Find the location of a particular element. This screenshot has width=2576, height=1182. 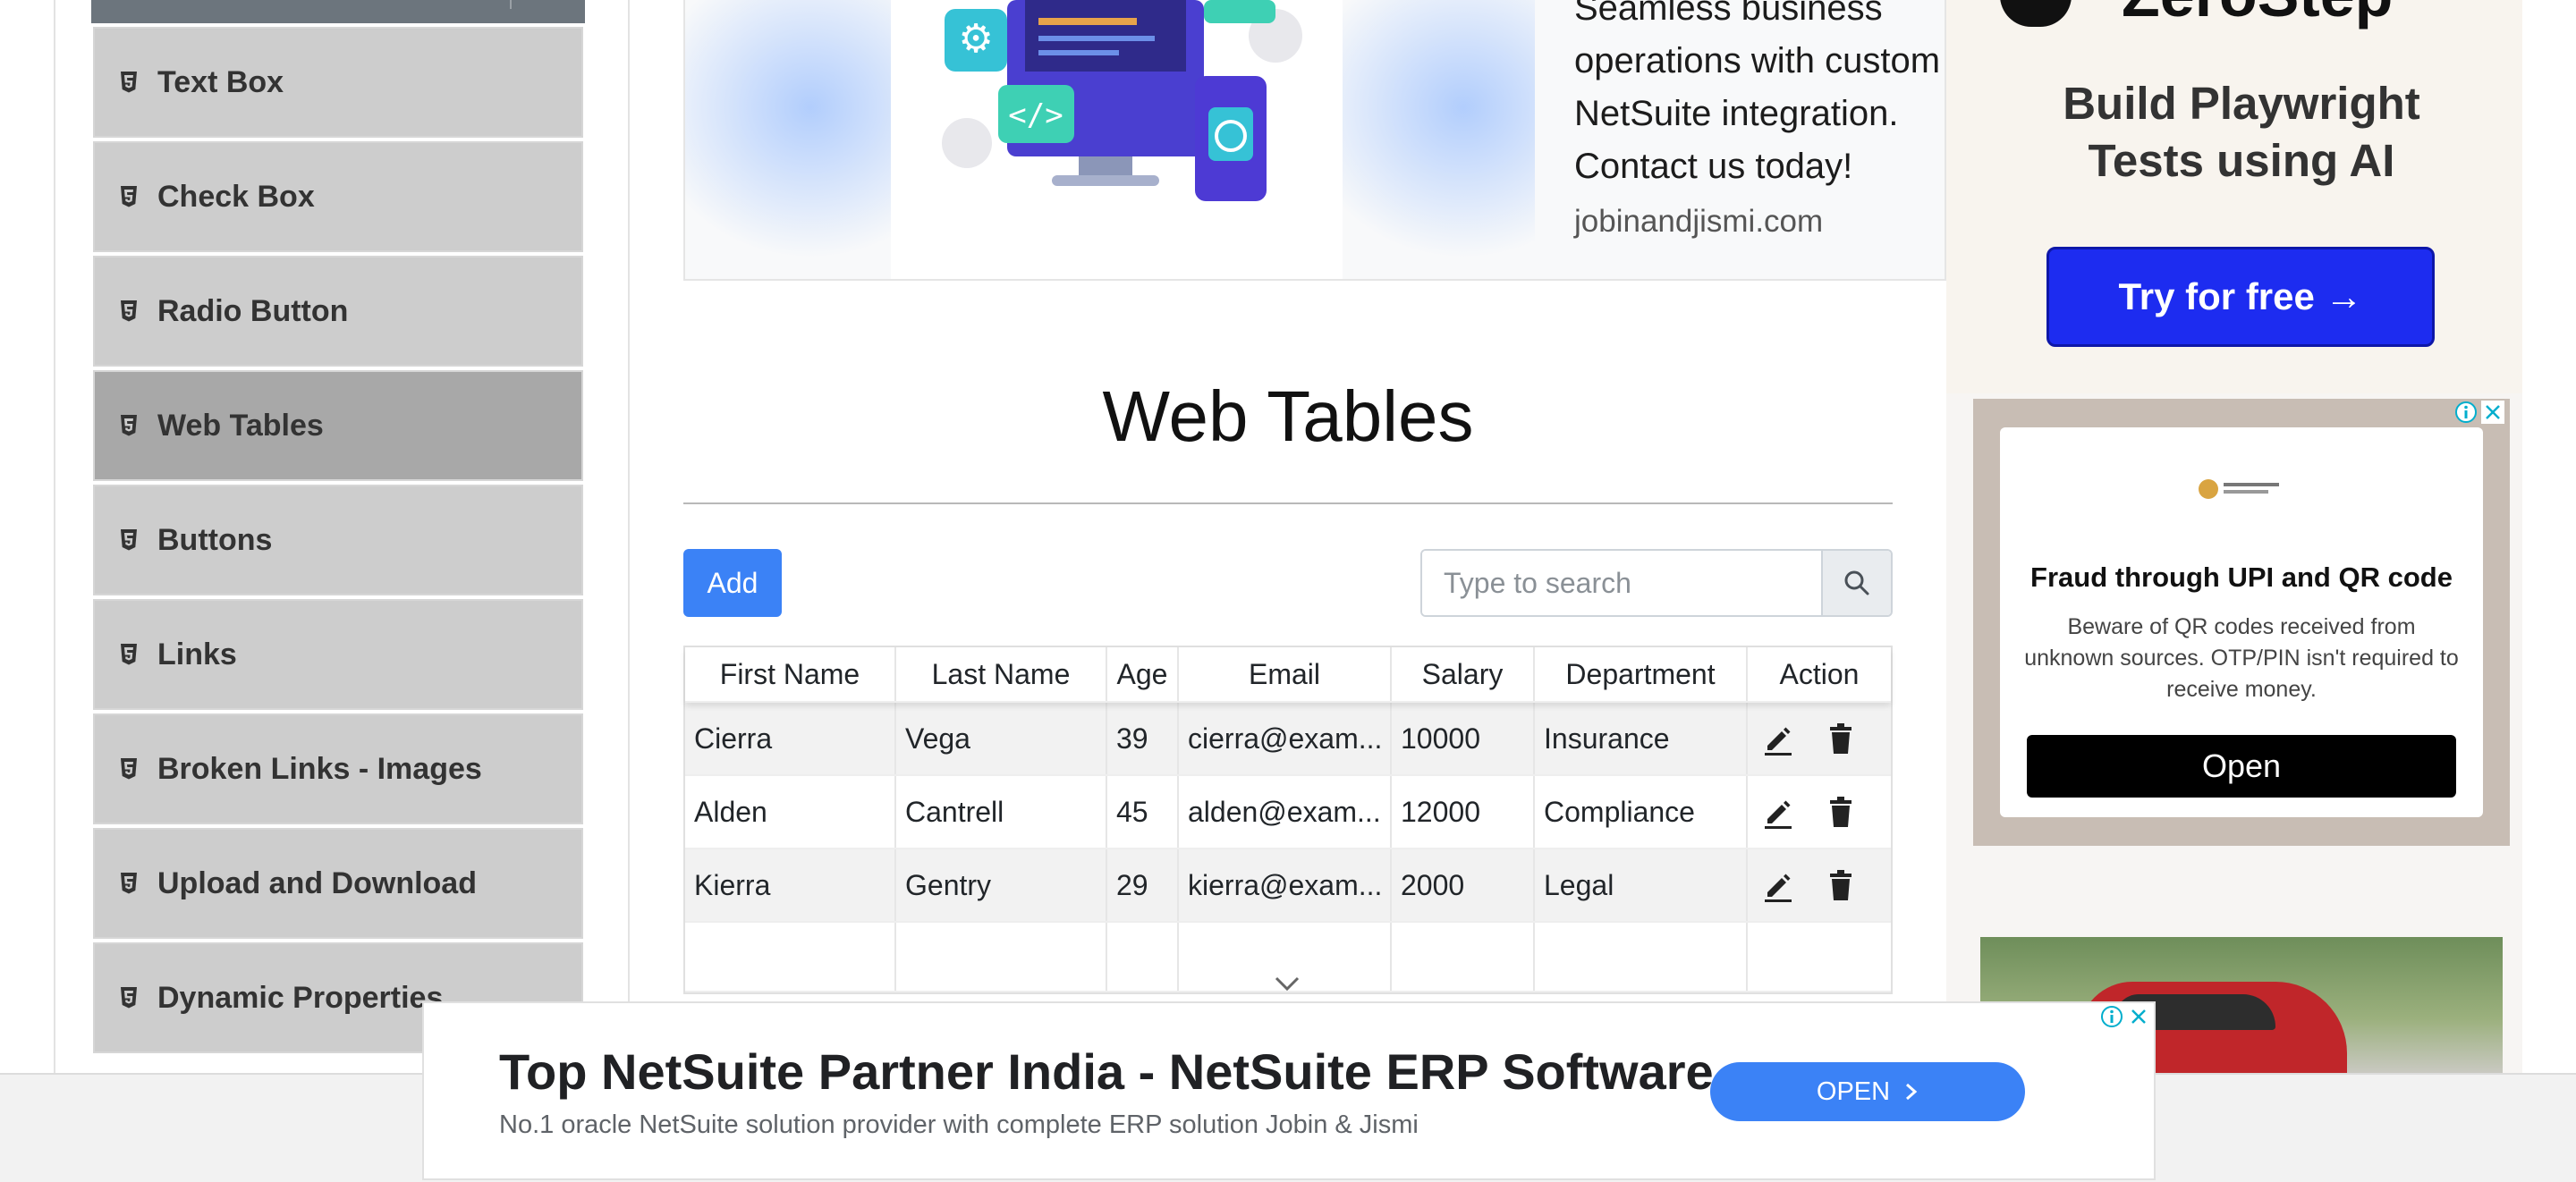

table-row: Kierra Gentry 29 kierra@exam... 2000 Legal is located at coordinates (1288, 886).